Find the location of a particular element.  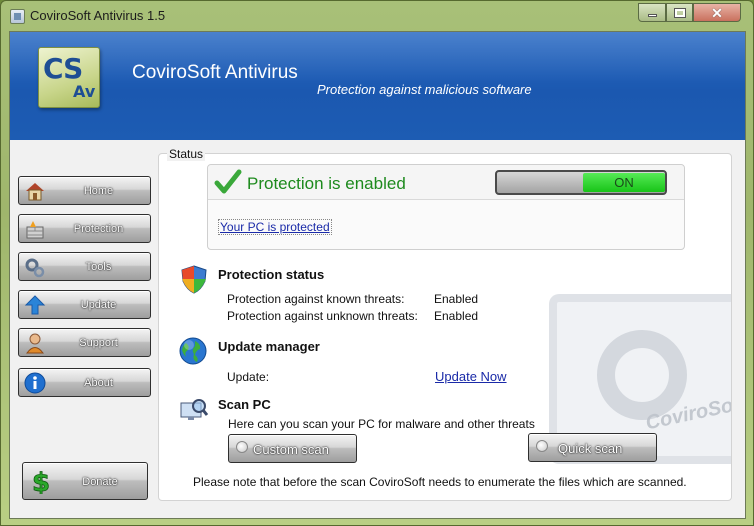

nav-support-label: Support is located at coordinates (98, 343).